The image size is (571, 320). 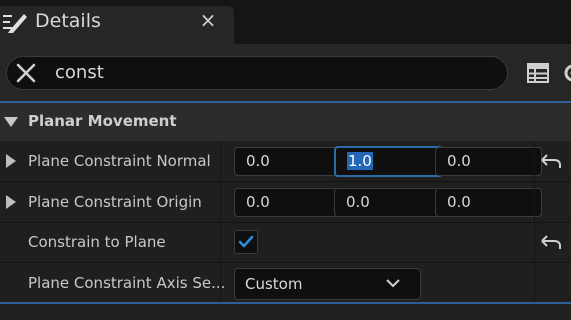 What do you see at coordinates (97, 242) in the screenshot?
I see `property-label: Constrain to Plane` at bounding box center [97, 242].